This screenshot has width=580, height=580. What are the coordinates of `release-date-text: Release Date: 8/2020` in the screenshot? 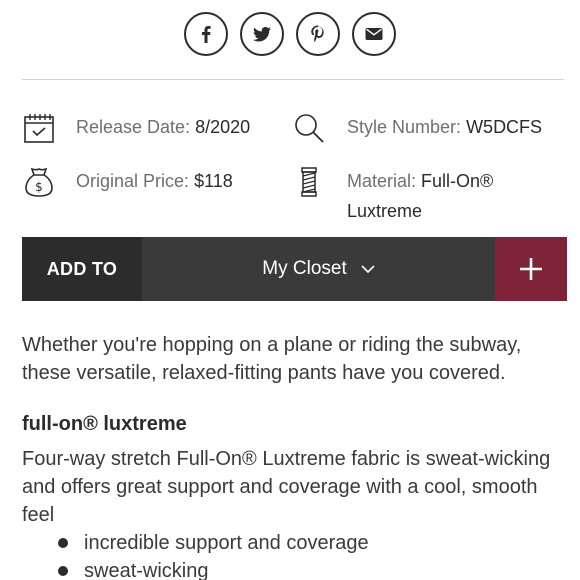 It's located at (163, 127).